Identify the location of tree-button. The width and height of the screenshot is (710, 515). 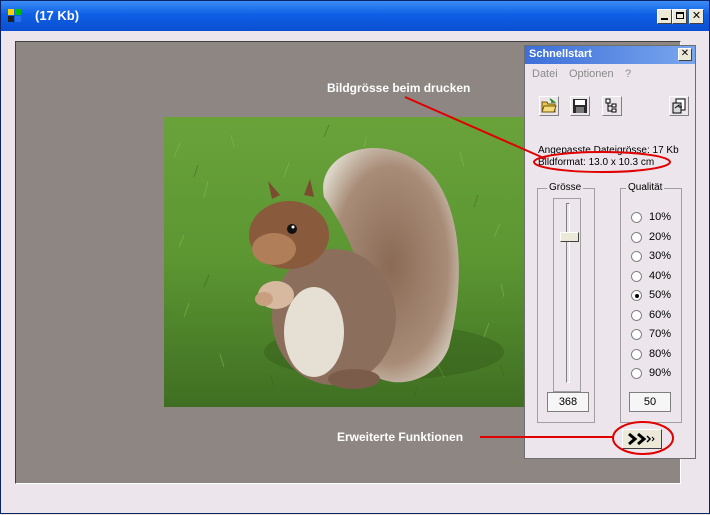
(612, 106).